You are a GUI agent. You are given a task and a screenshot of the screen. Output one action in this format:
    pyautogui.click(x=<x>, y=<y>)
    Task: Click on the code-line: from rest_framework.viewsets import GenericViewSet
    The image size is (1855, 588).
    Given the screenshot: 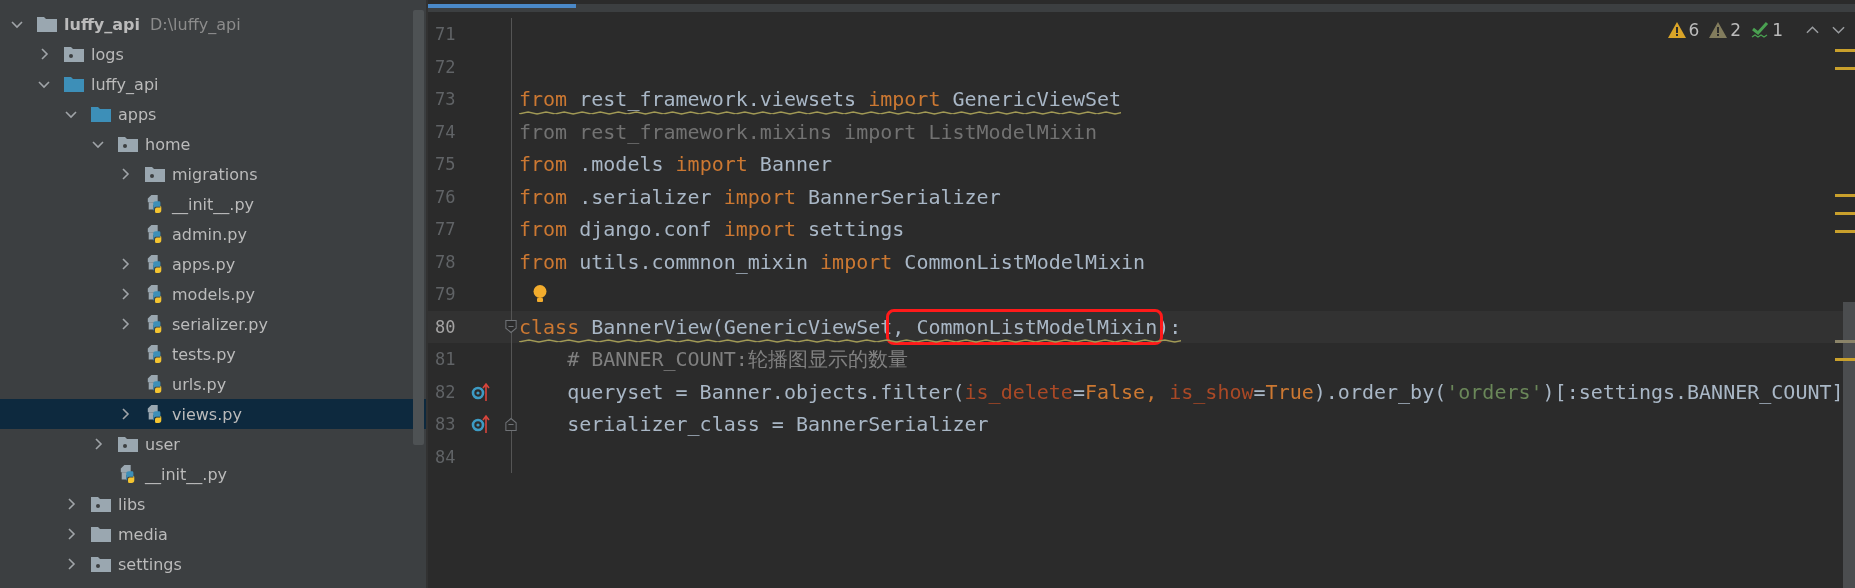 What is the action you would take?
    pyautogui.click(x=820, y=100)
    